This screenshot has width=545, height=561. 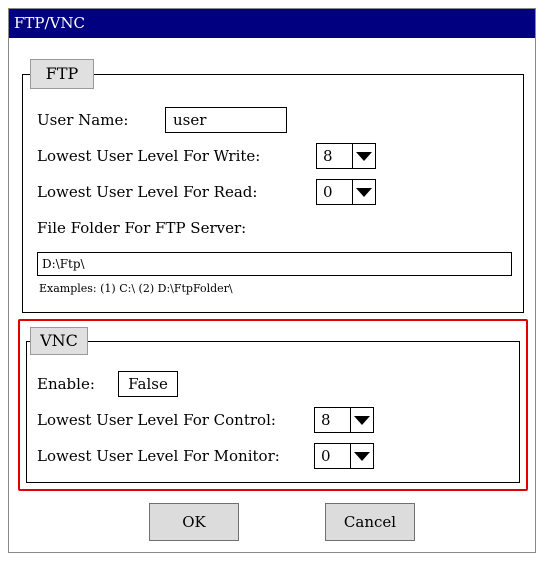 What do you see at coordinates (83, 120) in the screenshot?
I see `user-name-label: User Name:` at bounding box center [83, 120].